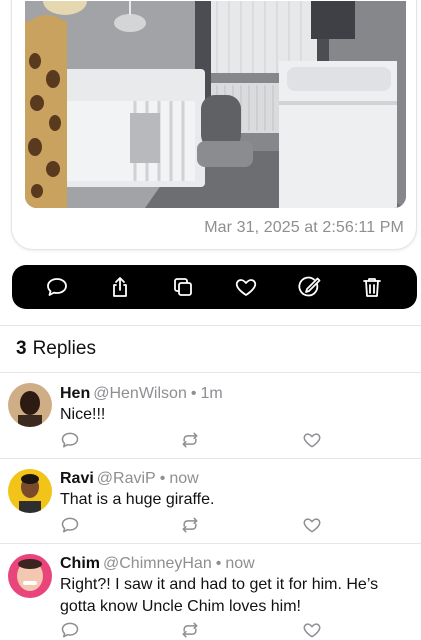 This screenshot has width=421, height=640. Describe the element at coordinates (80, 563) in the screenshot. I see `reply-author-name: Chim` at that location.